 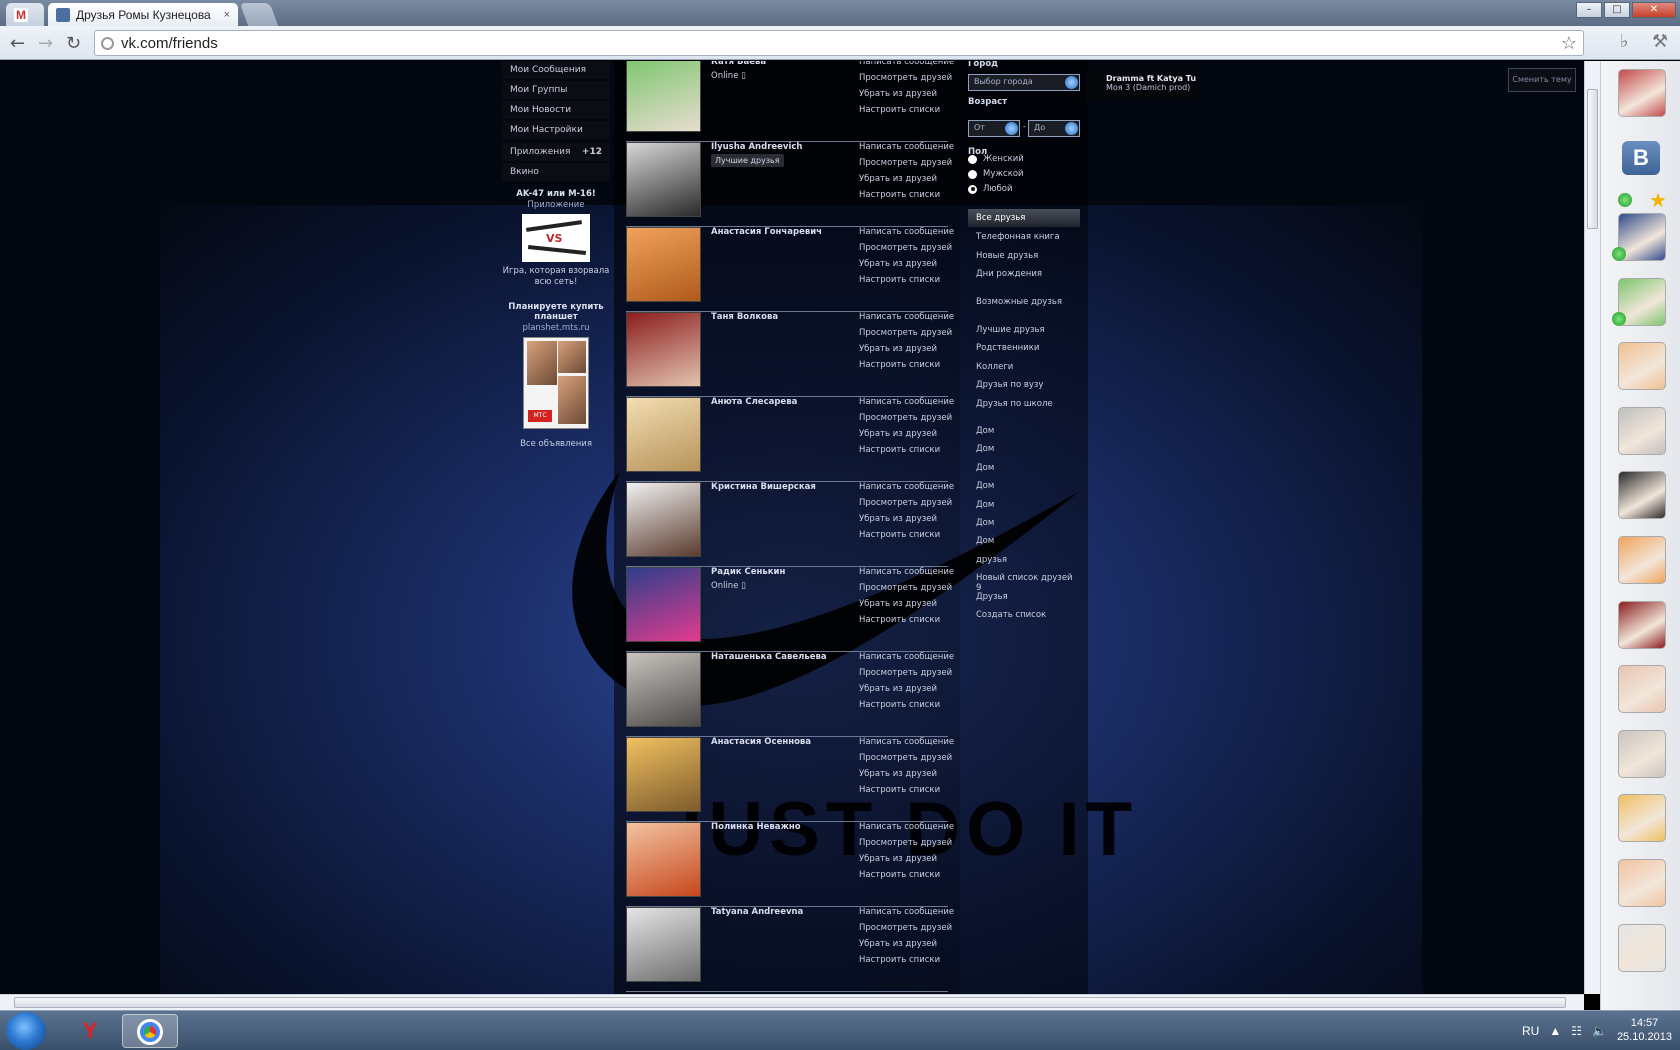 What do you see at coordinates (756, 827) in the screenshot?
I see `friend-name: Полинка Неважно` at bounding box center [756, 827].